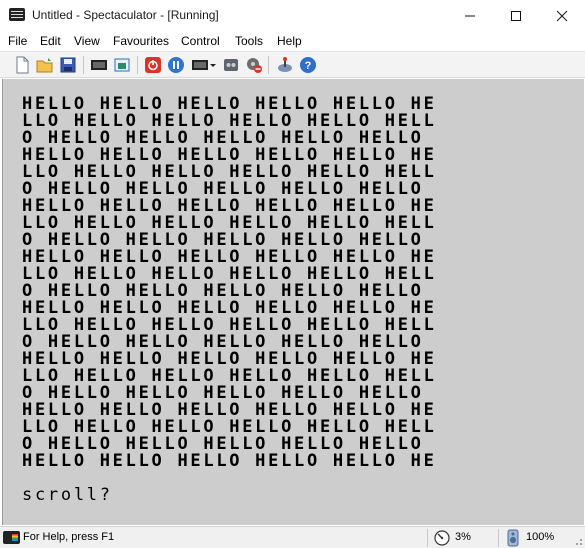 This screenshot has height=548, width=585. Describe the element at coordinates (67, 495) in the screenshot. I see `scroll-prompt: scroll?` at that location.